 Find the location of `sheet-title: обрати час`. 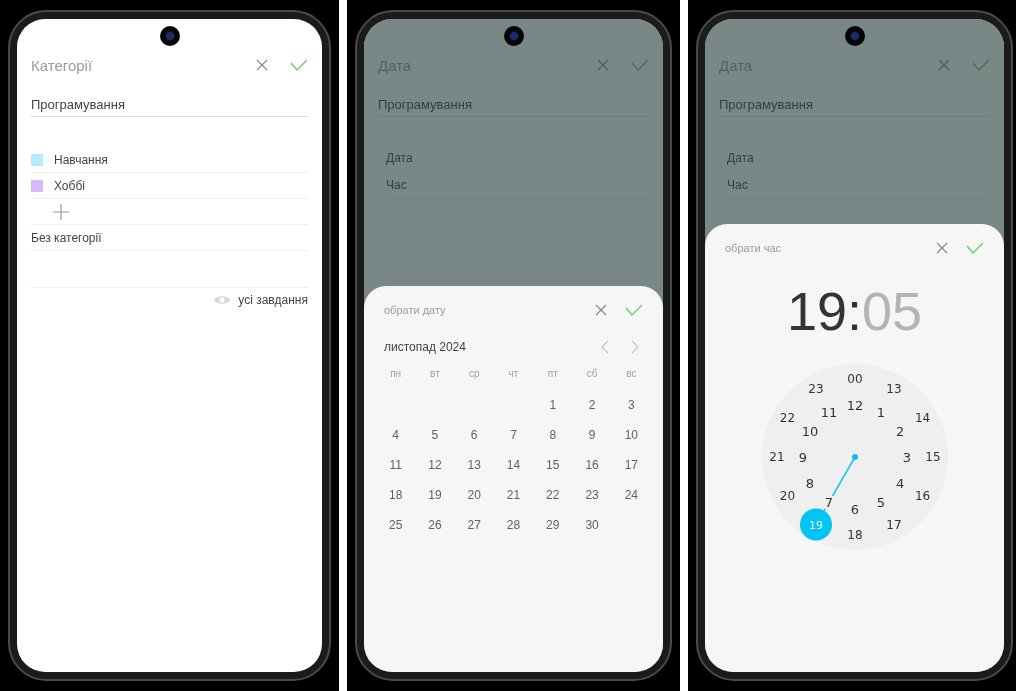

sheet-title: обрати час is located at coordinates (753, 248).